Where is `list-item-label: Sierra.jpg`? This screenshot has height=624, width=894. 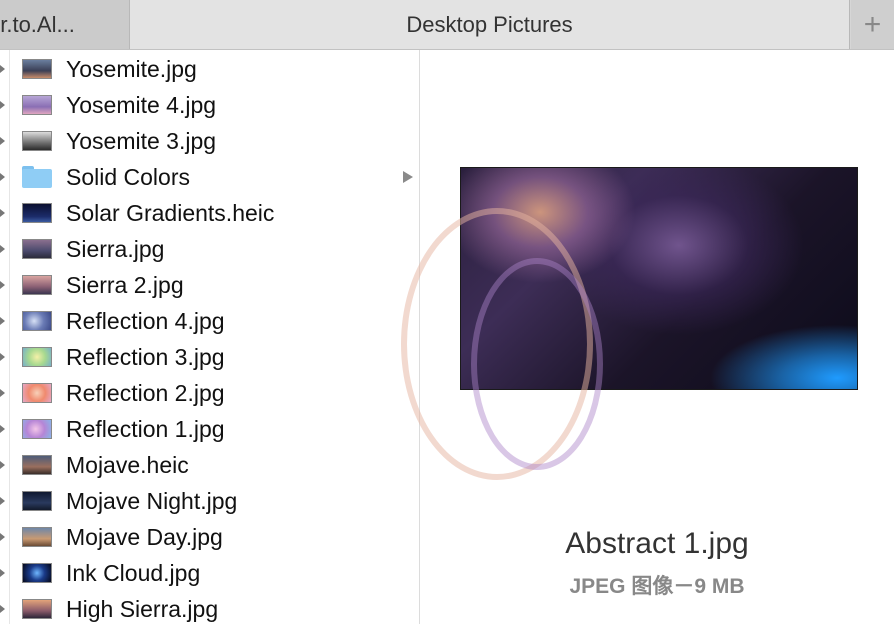
list-item-label: Sierra.jpg is located at coordinates (115, 248).